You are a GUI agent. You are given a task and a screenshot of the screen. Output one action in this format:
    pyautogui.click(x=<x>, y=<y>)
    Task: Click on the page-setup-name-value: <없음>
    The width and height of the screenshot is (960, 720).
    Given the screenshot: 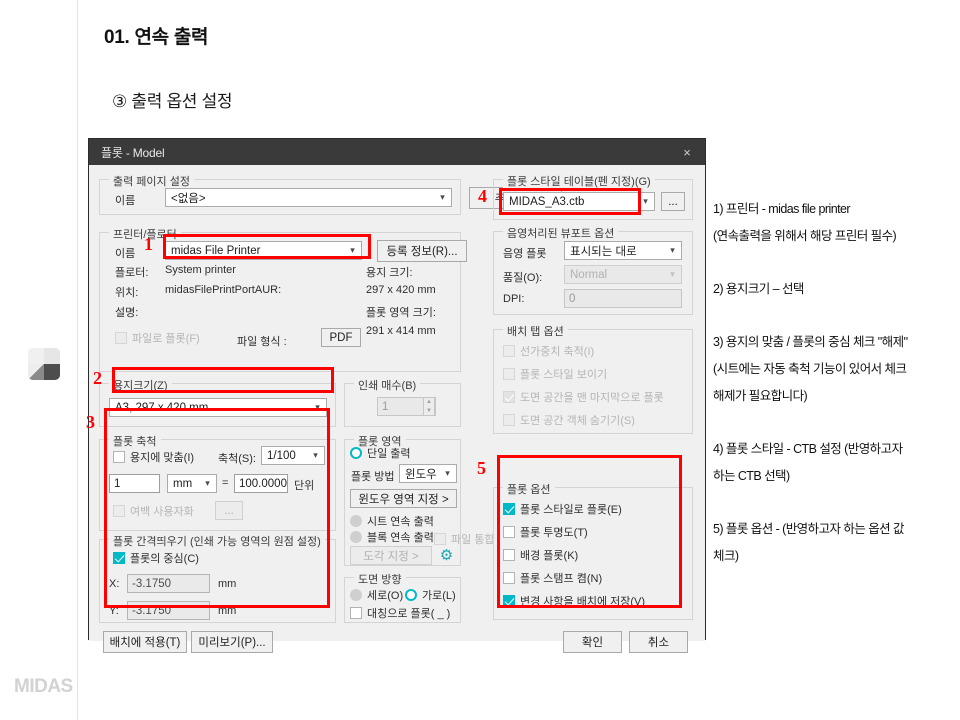 What is the action you would take?
    pyautogui.click(x=188, y=198)
    